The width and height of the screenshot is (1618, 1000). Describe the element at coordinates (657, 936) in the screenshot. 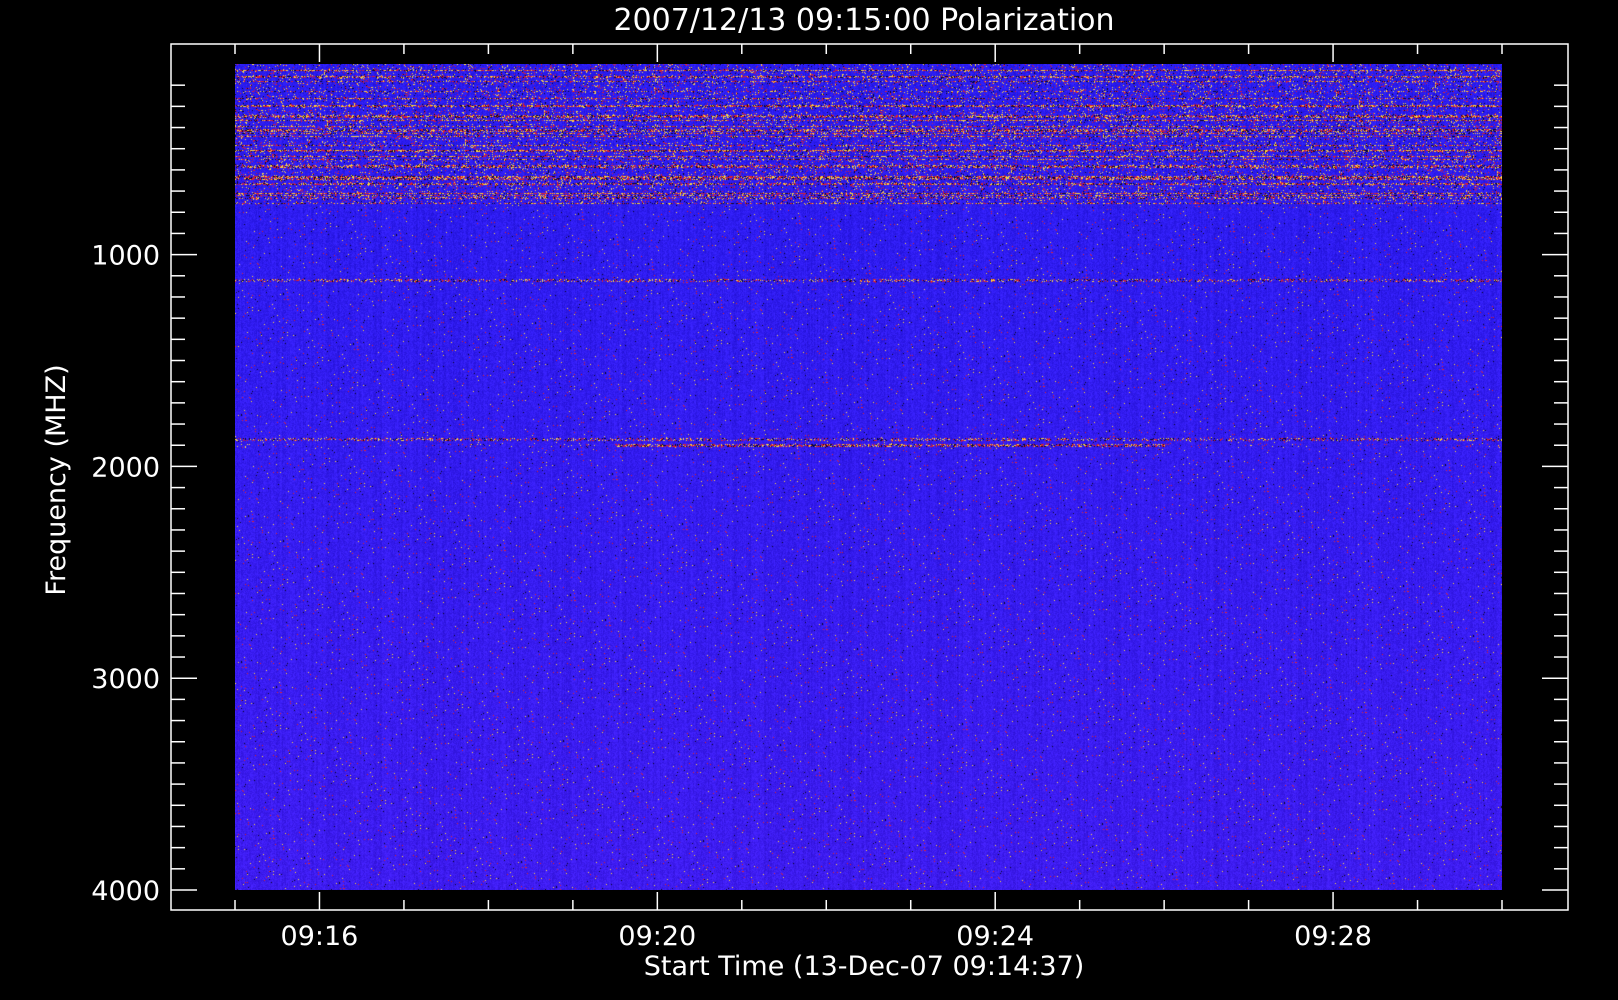

I see `x-tick-label: 09:20` at that location.